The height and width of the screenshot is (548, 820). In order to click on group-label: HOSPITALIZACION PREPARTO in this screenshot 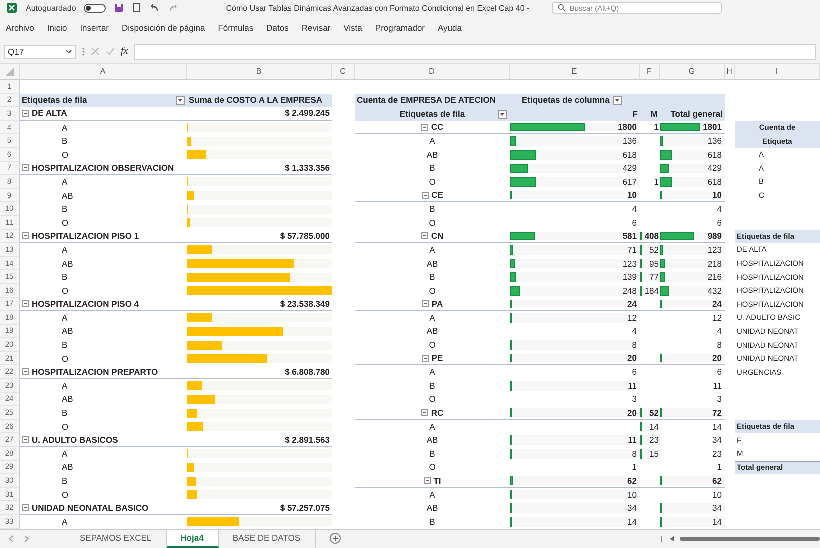, I will do `click(95, 371)`.